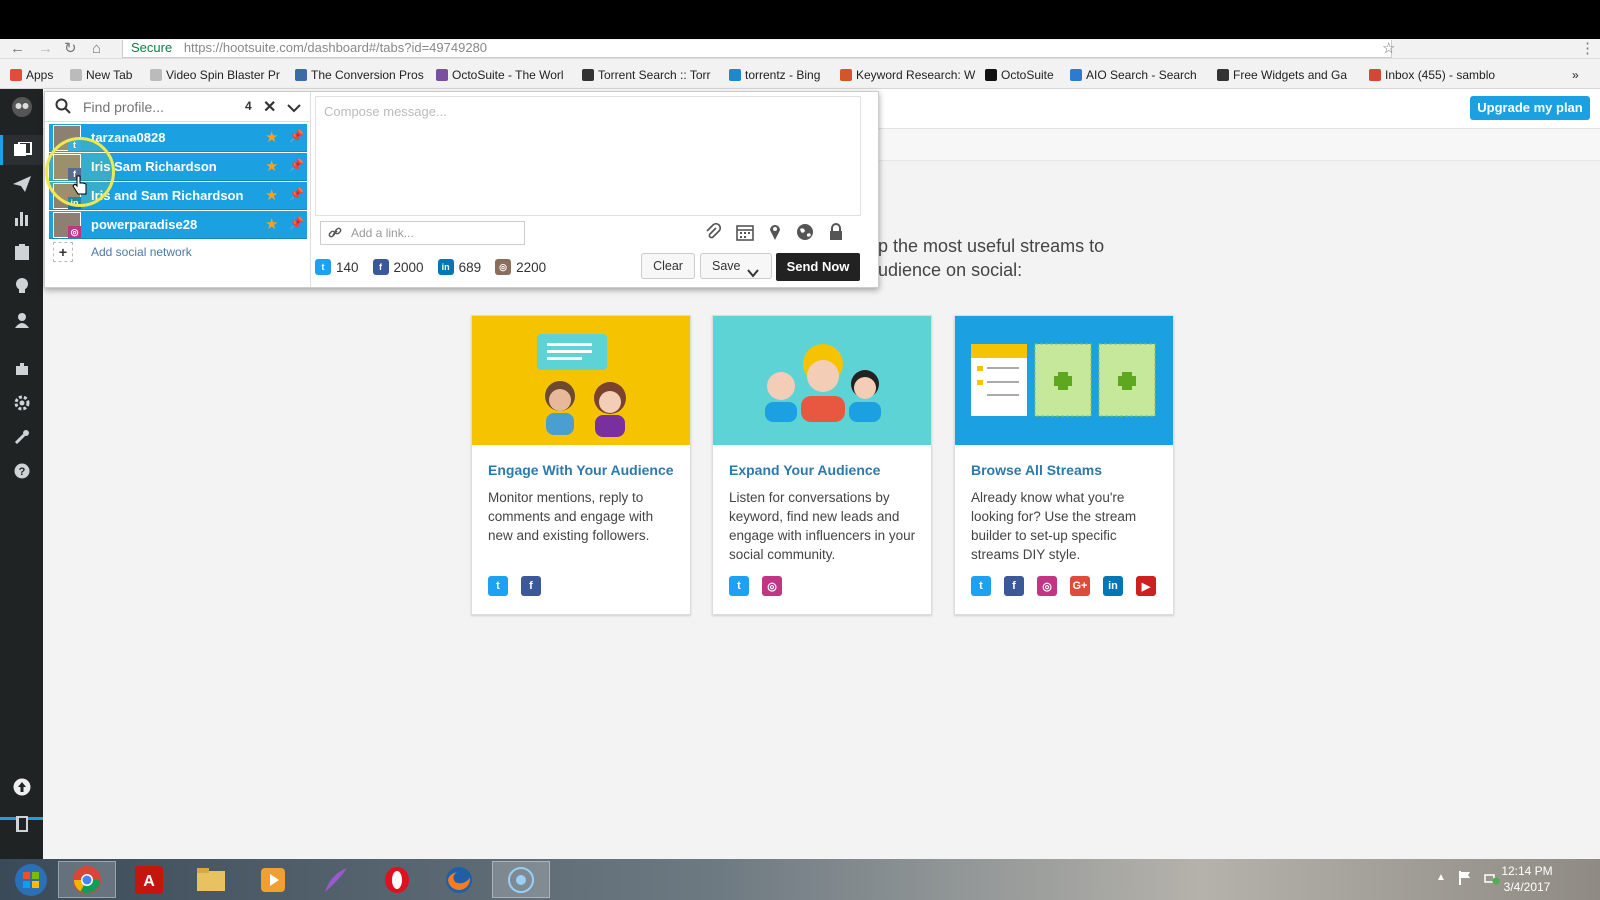  What do you see at coordinates (21, 824) in the screenshot?
I see `exit-door-icon` at bounding box center [21, 824].